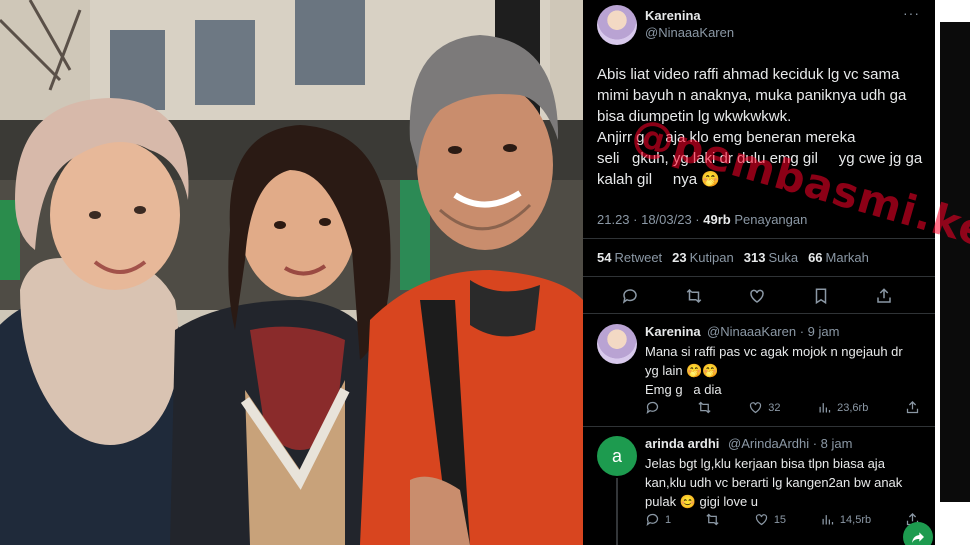 This screenshot has height=545, width=970. What do you see at coordinates (769, 219) in the screenshot?
I see `views-label: Penayangan` at bounding box center [769, 219].